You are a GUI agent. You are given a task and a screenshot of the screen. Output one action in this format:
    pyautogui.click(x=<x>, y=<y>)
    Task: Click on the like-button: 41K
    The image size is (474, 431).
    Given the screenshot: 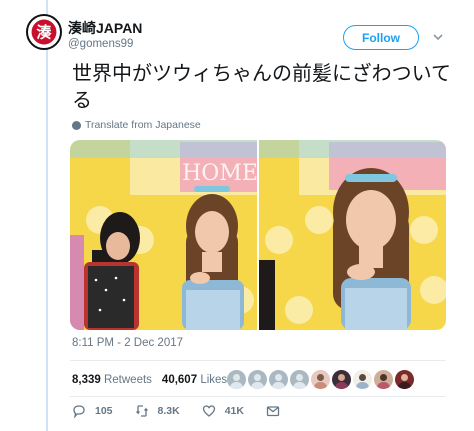 What is the action you would take?
    pyautogui.click(x=223, y=411)
    